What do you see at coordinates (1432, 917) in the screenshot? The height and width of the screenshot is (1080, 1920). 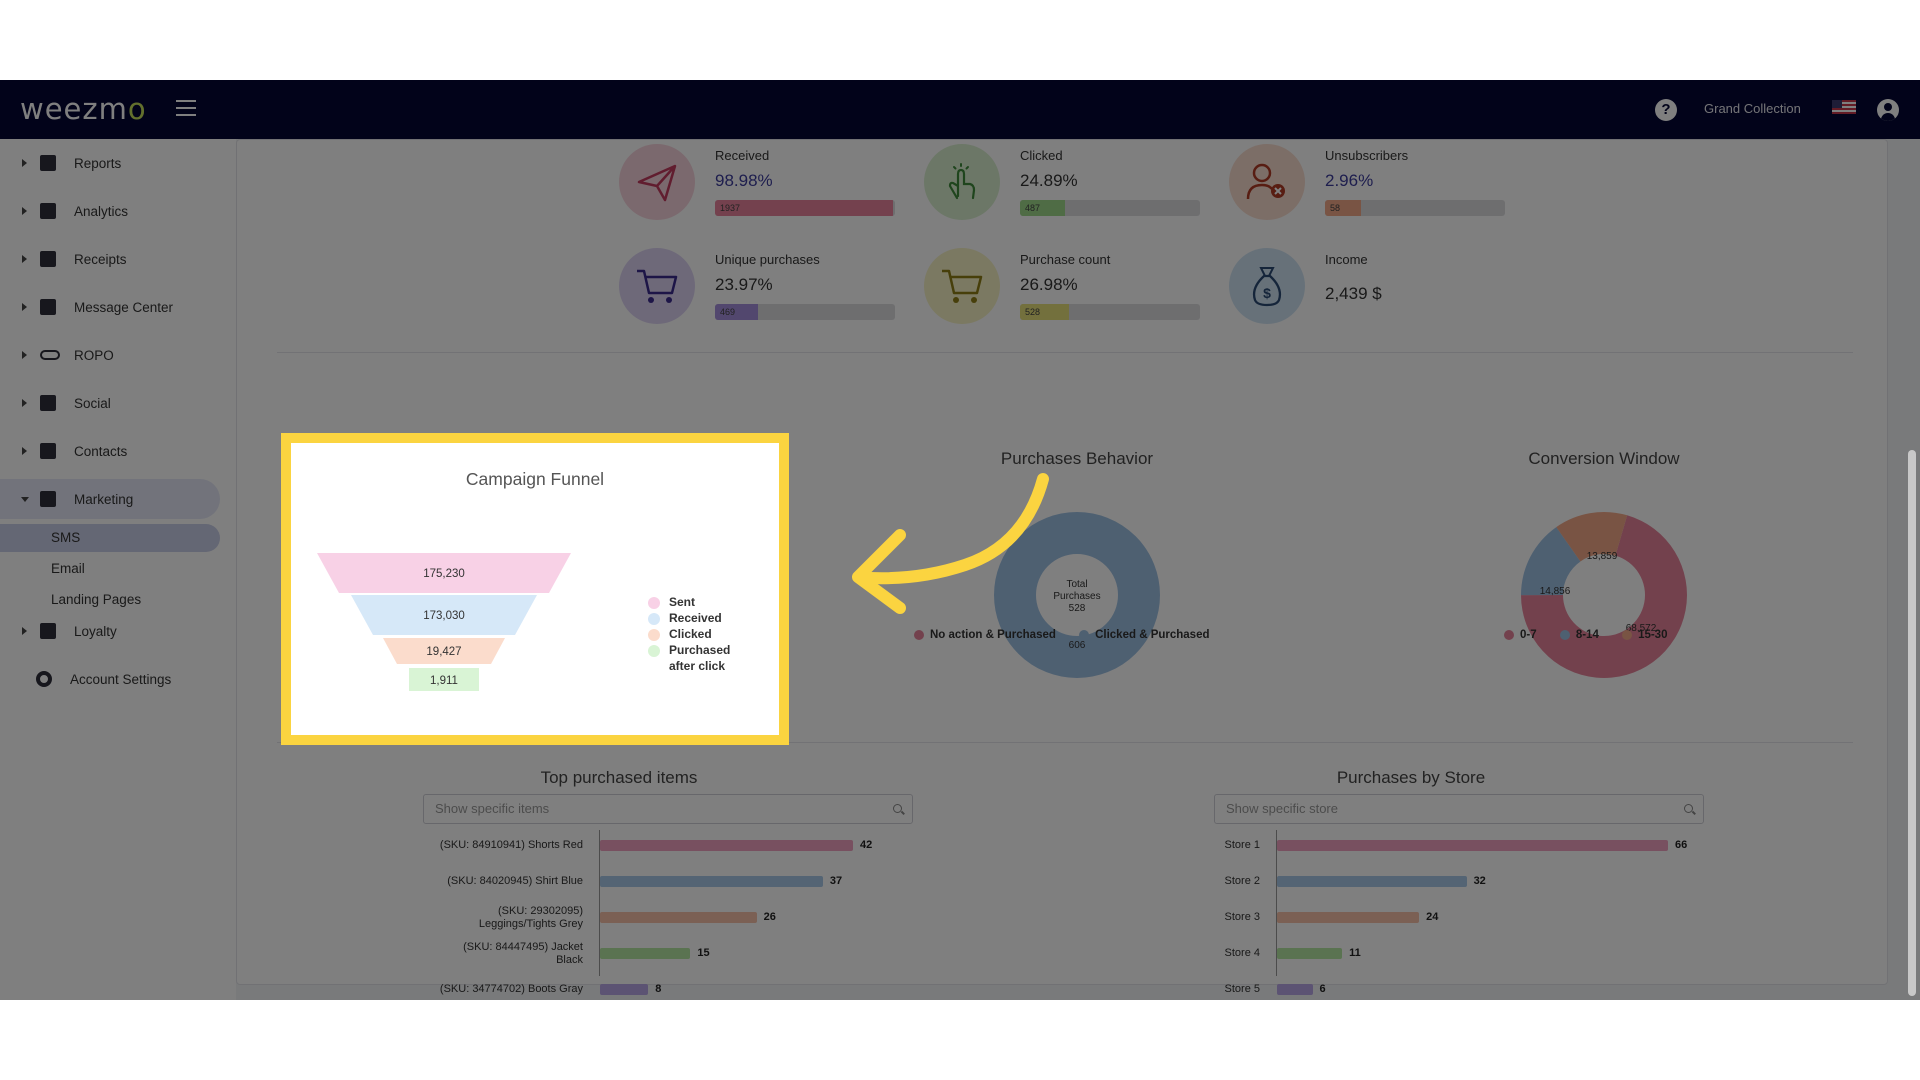 I see `bar-value-label: 24` at bounding box center [1432, 917].